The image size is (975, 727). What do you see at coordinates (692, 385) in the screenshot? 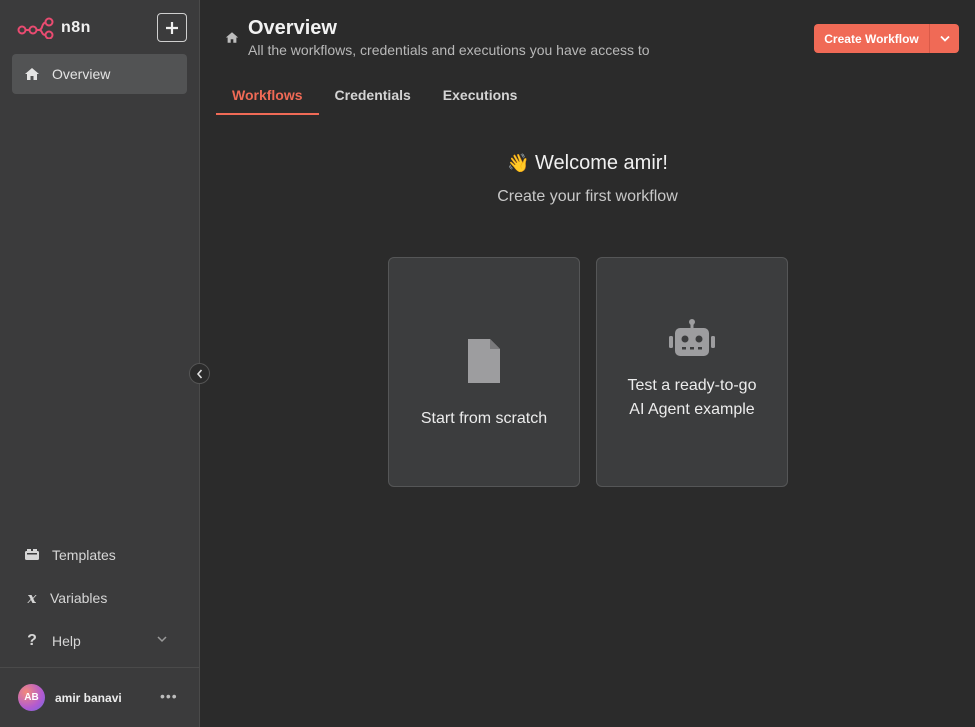
I see `card-label: Test a ready-to-go` at bounding box center [692, 385].